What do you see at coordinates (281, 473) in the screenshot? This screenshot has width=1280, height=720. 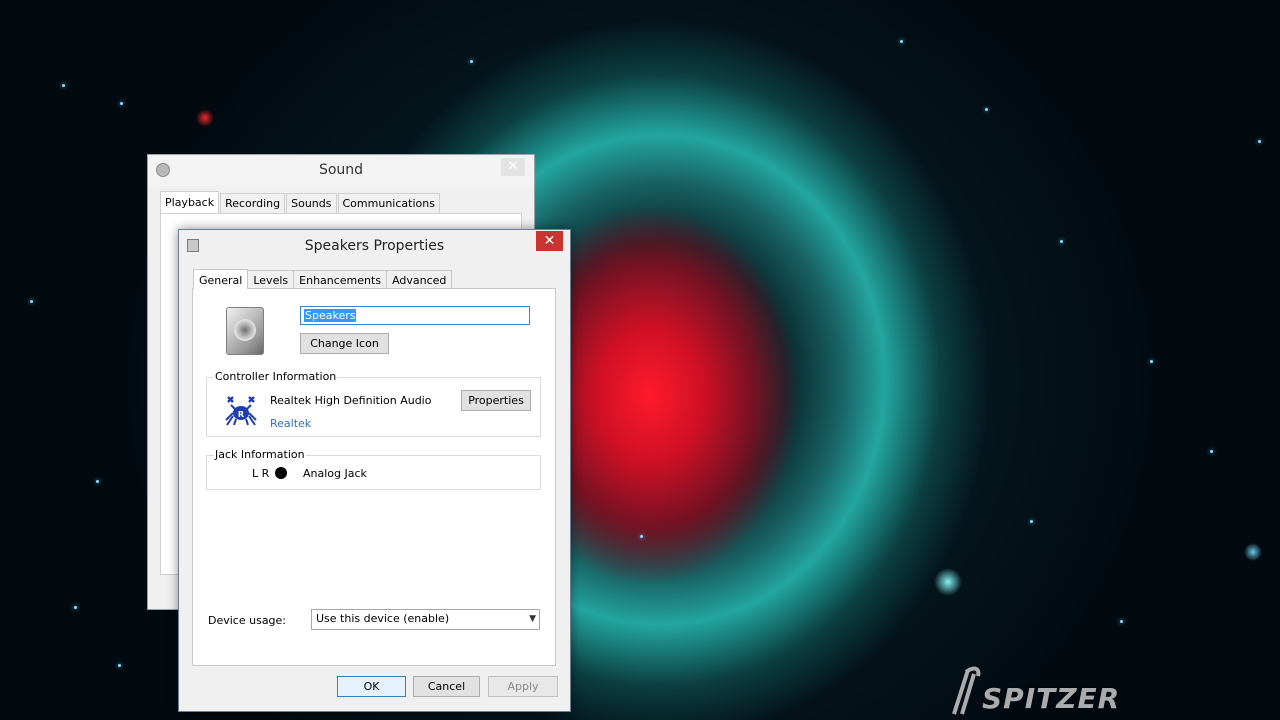 I see `jack-color-icon` at bounding box center [281, 473].